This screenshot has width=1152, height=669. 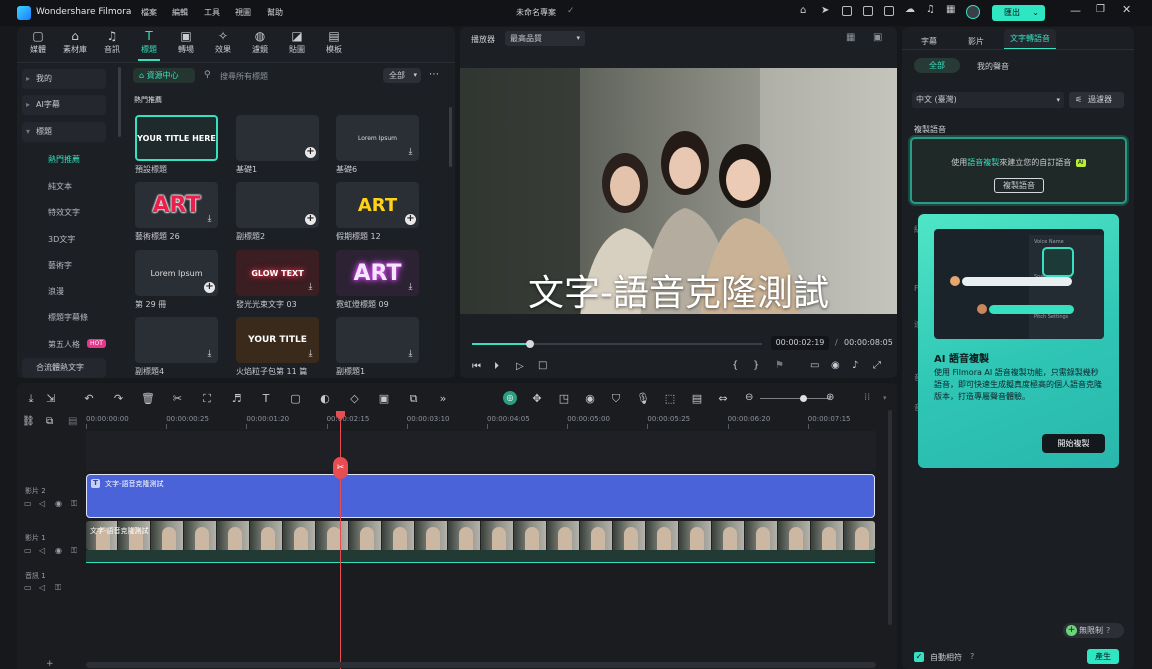 I want to click on restore-icon: ❐, so click(x=1100, y=9).